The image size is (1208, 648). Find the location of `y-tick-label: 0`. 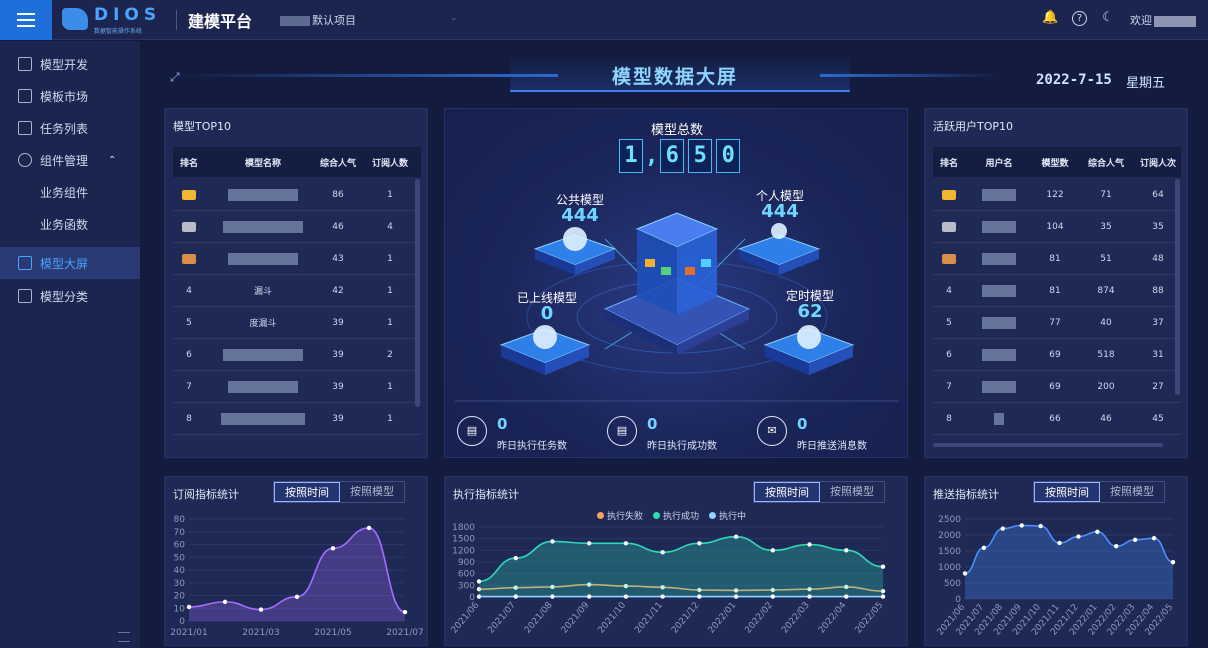

y-tick-label: 0 is located at coordinates (182, 622).